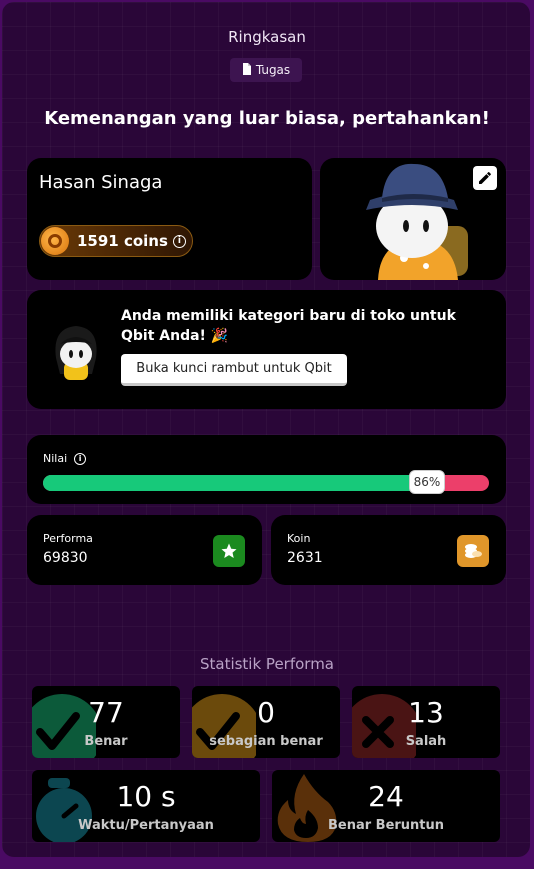 The image size is (534, 869). What do you see at coordinates (266, 741) in the screenshot?
I see `partial-label: sebagian benar` at bounding box center [266, 741].